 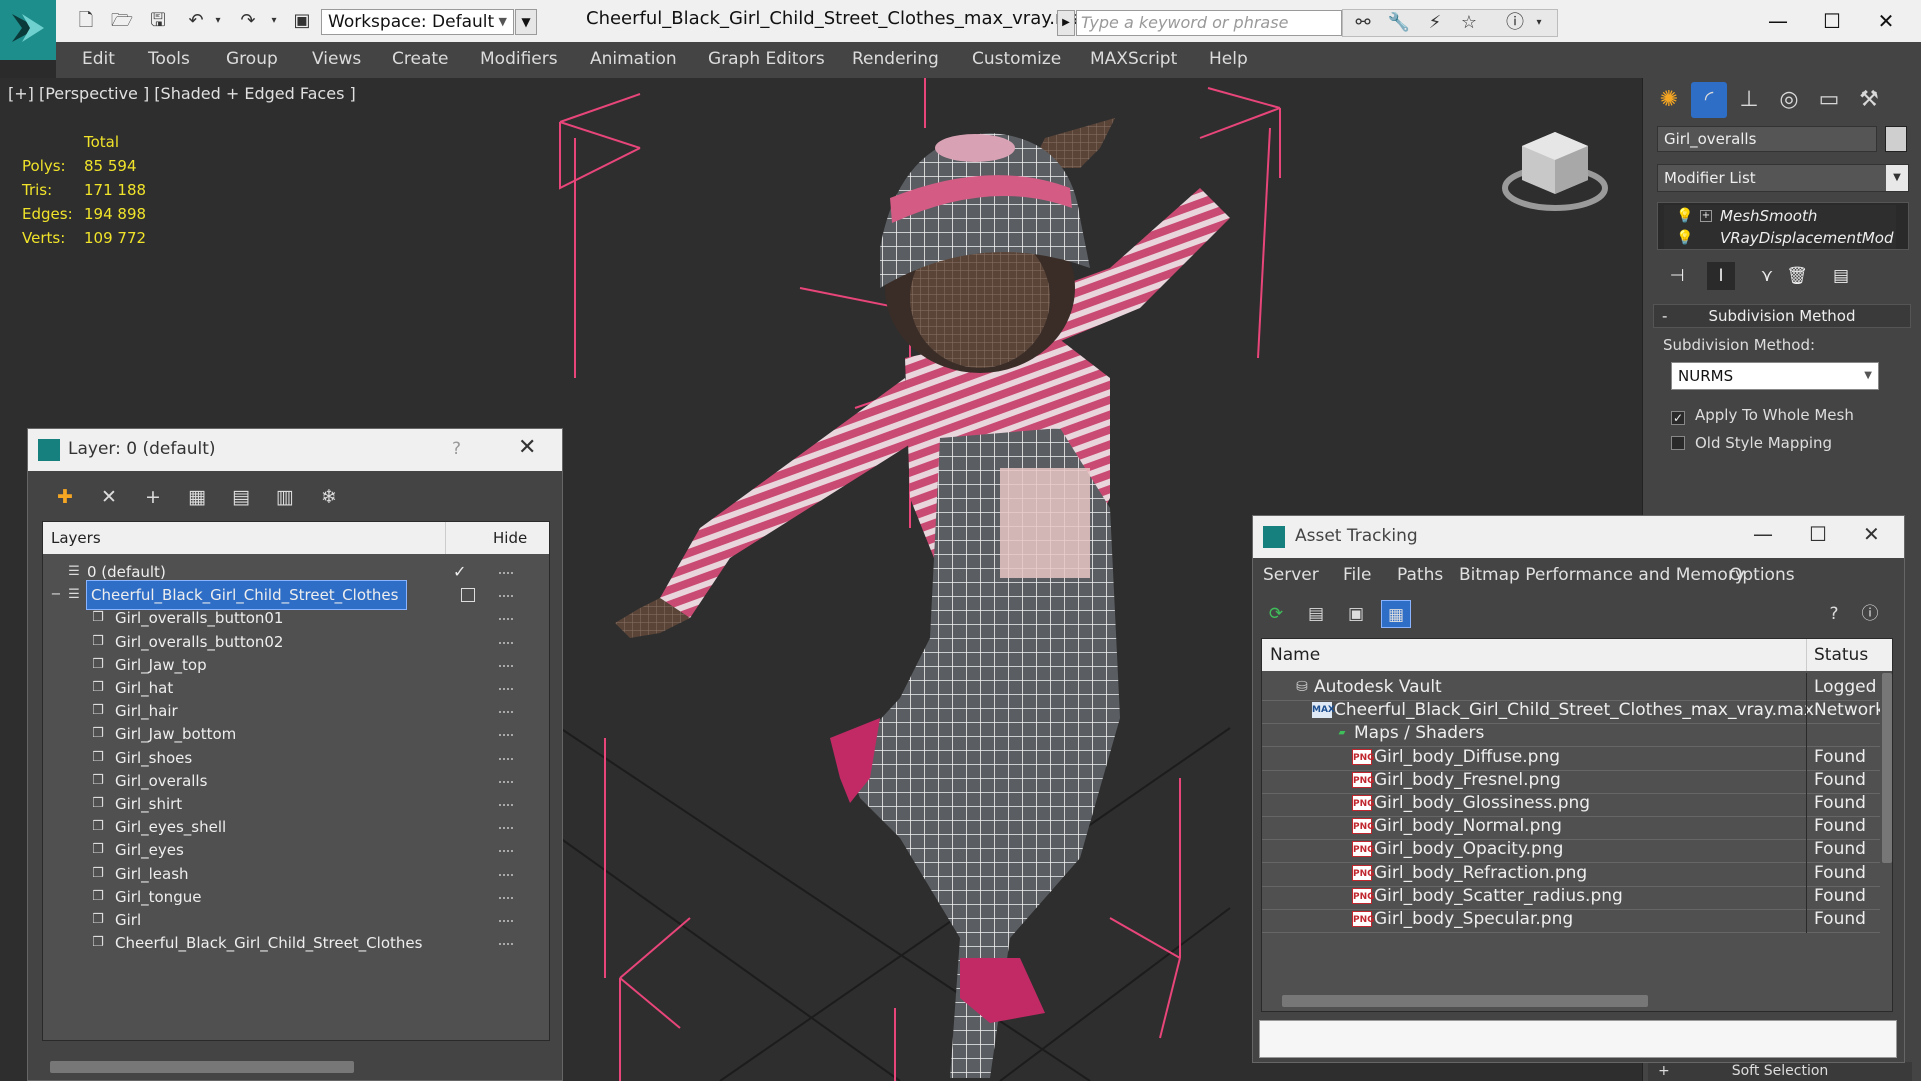 What do you see at coordinates (1678, 418) in the screenshot?
I see `checkbox-checked-icon: ✓` at bounding box center [1678, 418].